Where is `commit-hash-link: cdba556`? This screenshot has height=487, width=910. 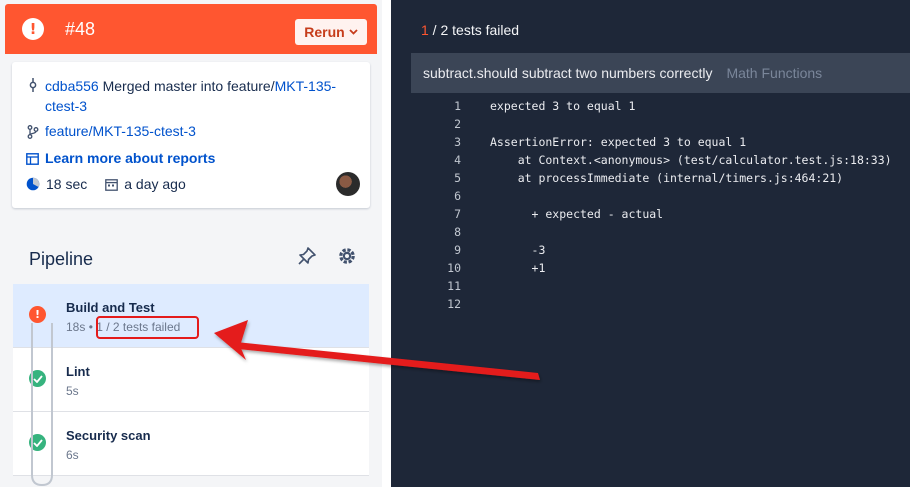 commit-hash-link: cdba556 is located at coordinates (72, 86).